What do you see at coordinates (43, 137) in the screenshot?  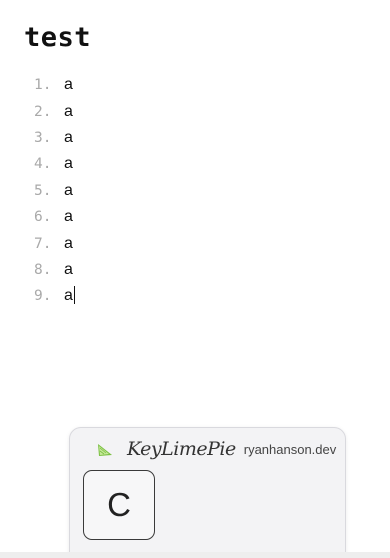 I see `list-number: 3.` at bounding box center [43, 137].